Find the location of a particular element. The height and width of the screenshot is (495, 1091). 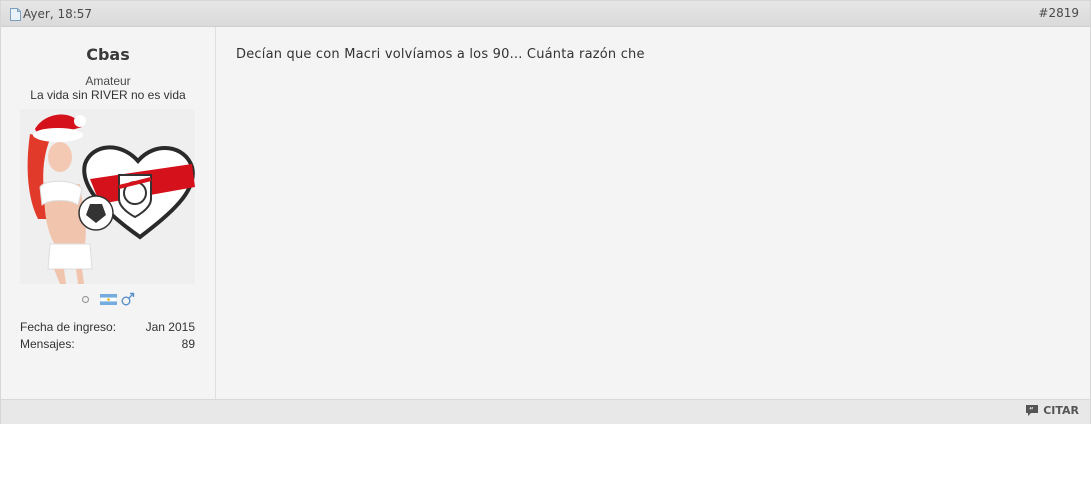

stat-value: 89 is located at coordinates (188, 344).